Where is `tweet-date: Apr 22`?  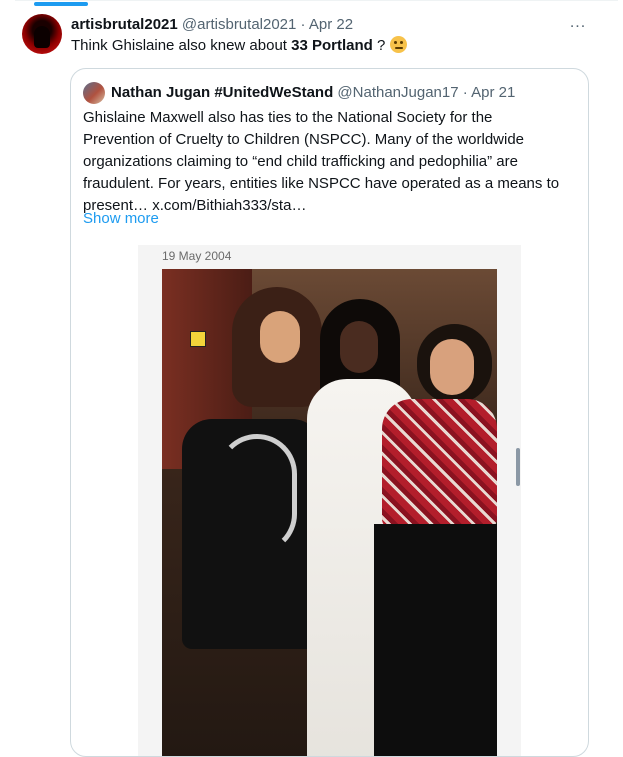
tweet-date: Apr 22 is located at coordinates (331, 24).